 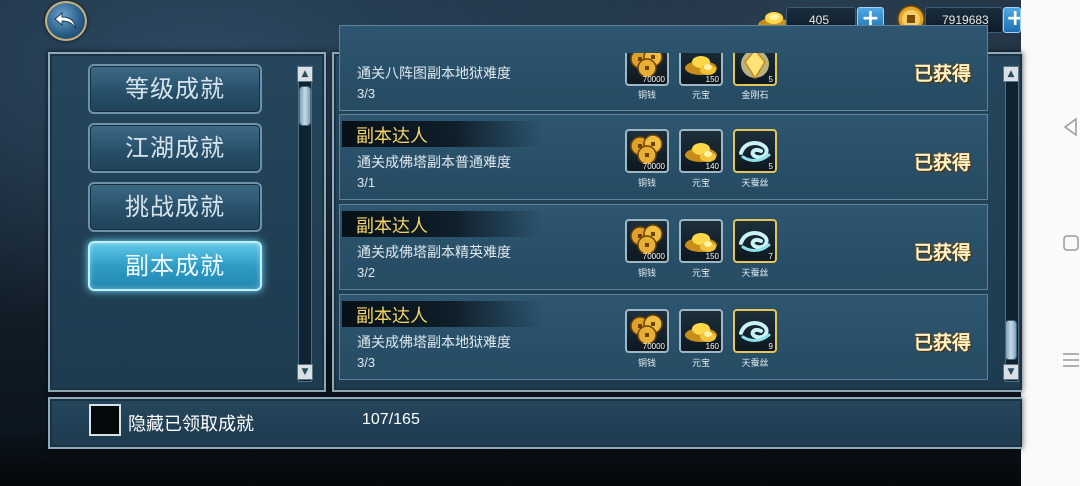 I want to click on add-coin-button: +, so click(x=1012, y=20).